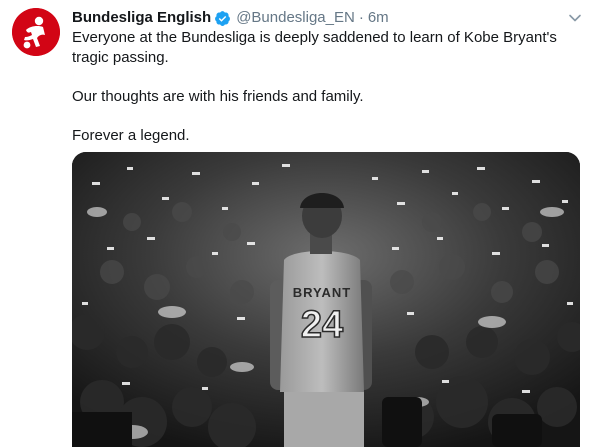  Describe the element at coordinates (322, 292) in the screenshot. I see `jersey-name: BRYANT` at that location.